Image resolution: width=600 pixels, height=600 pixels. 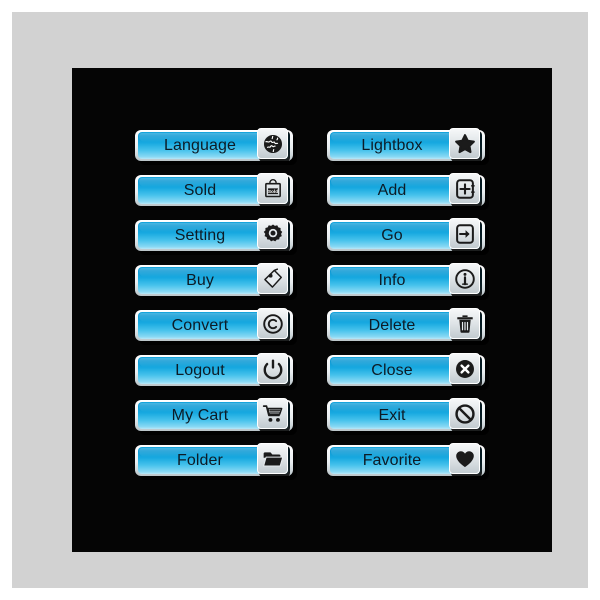 I want to click on info-circle-glyph, so click(x=464, y=278).